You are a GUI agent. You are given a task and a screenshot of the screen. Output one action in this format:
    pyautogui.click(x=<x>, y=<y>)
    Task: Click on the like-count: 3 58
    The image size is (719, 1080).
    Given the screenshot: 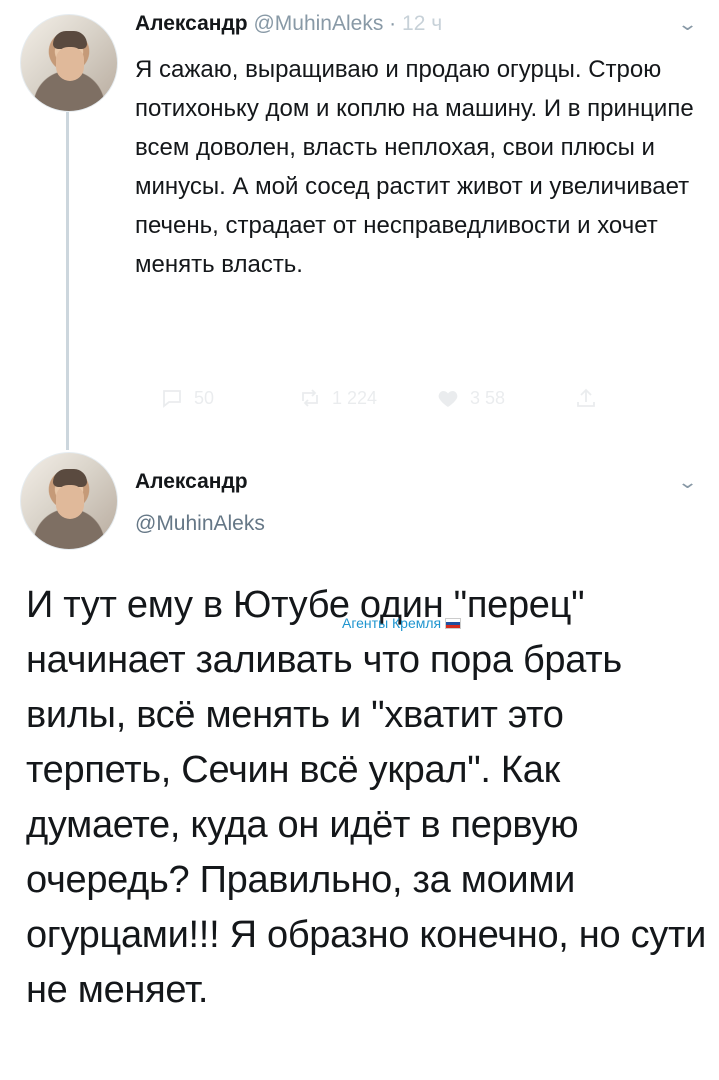 What is the action you would take?
    pyautogui.click(x=488, y=397)
    